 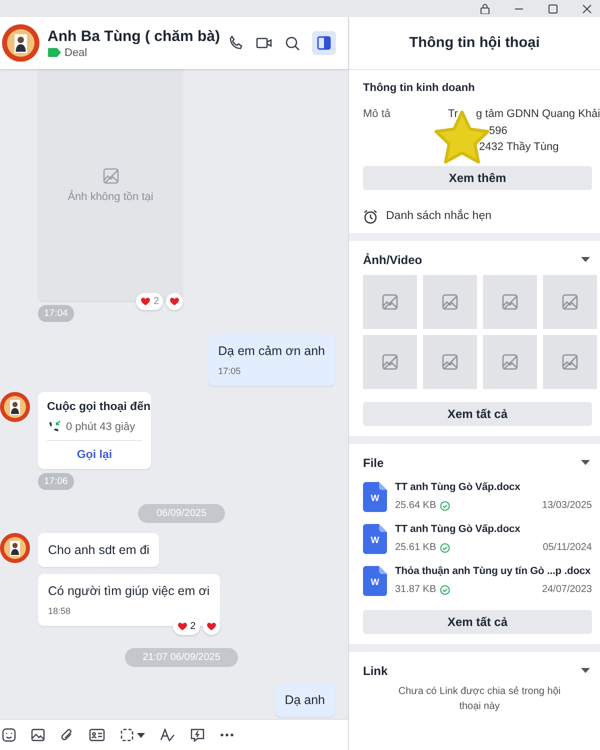 What do you see at coordinates (474, 43) in the screenshot?
I see `panel-title: Thông tin hội thoại` at bounding box center [474, 43].